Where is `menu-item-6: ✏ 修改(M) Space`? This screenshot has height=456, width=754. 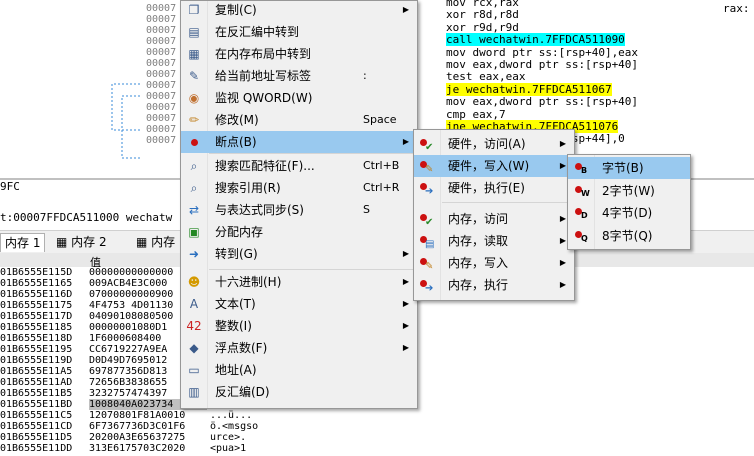 menu-item-6: ✏ 修改(M) Space is located at coordinates (299, 120).